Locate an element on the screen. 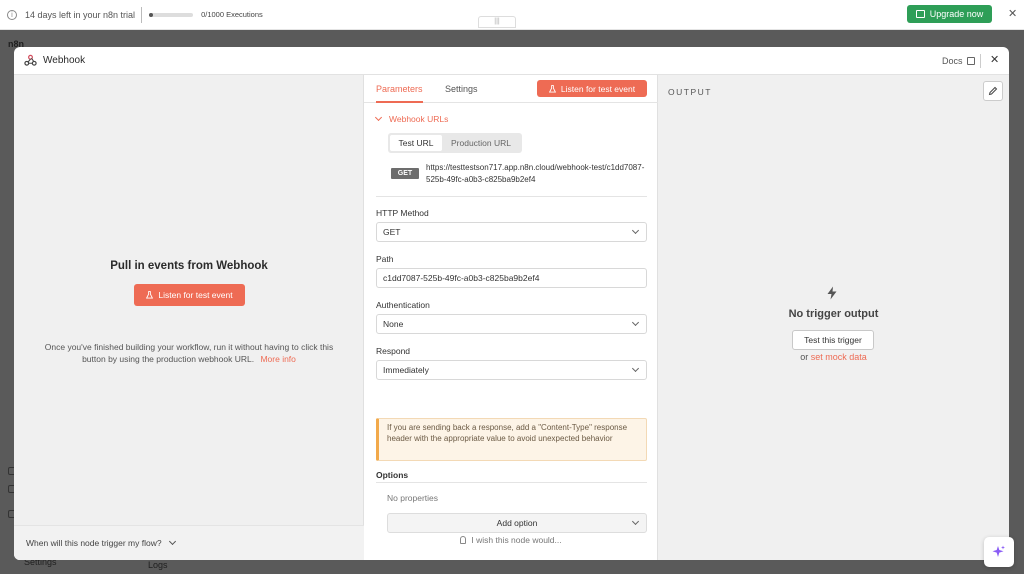  http-method-value: GET is located at coordinates (392, 232).